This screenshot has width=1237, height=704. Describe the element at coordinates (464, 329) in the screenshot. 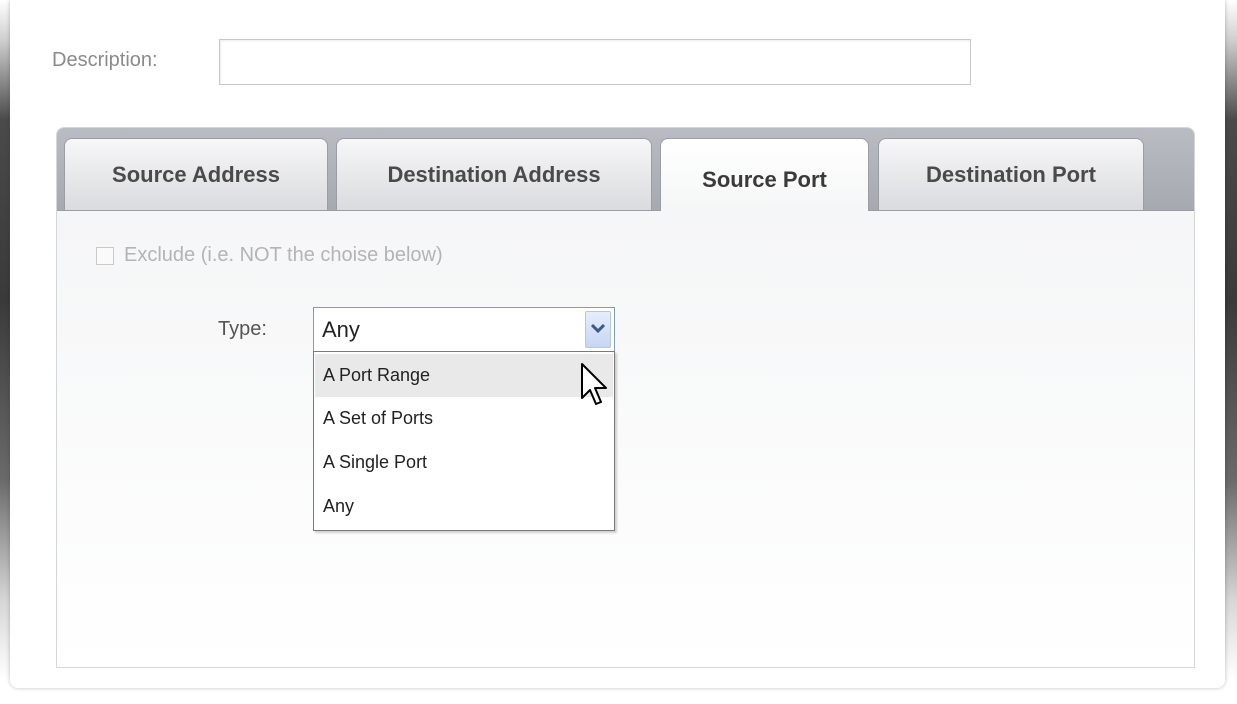

I see `type-select: Any` at that location.